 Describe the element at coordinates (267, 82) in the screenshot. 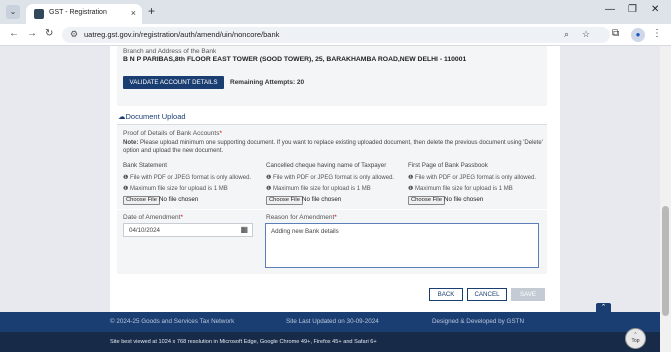

I see `remaining-attempts: Remaining Attempts: 20` at that location.